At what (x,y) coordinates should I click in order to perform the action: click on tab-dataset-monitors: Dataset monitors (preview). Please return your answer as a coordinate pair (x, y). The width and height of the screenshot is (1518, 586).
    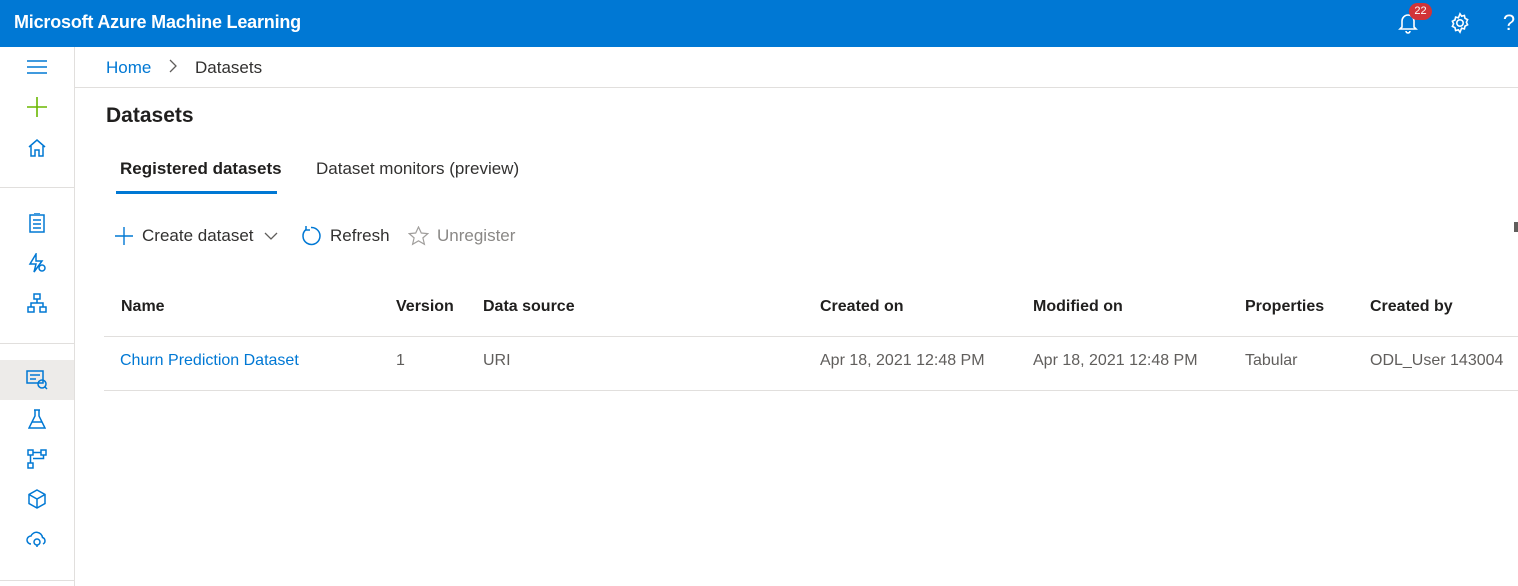
    Looking at the image, I should click on (417, 169).